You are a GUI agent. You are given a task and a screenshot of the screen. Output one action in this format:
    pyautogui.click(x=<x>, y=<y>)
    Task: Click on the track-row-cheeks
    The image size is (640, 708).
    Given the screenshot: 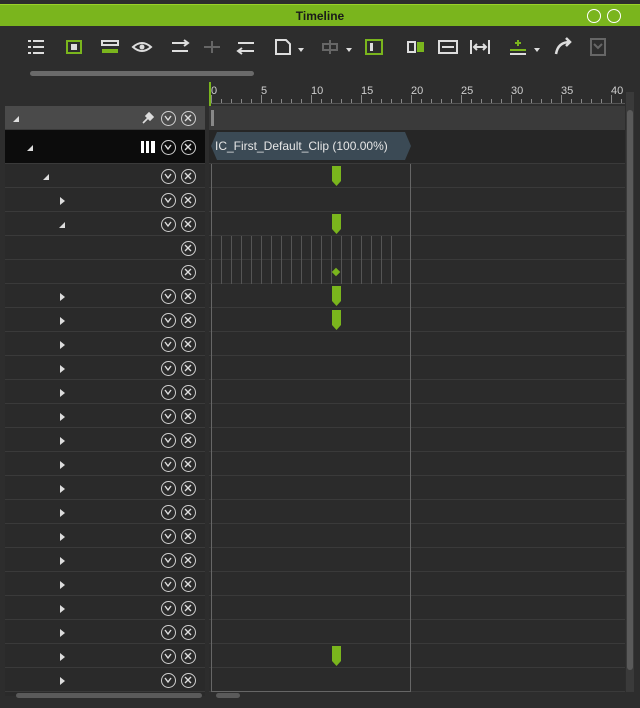 What is the action you would take?
    pyautogui.click(x=105, y=440)
    